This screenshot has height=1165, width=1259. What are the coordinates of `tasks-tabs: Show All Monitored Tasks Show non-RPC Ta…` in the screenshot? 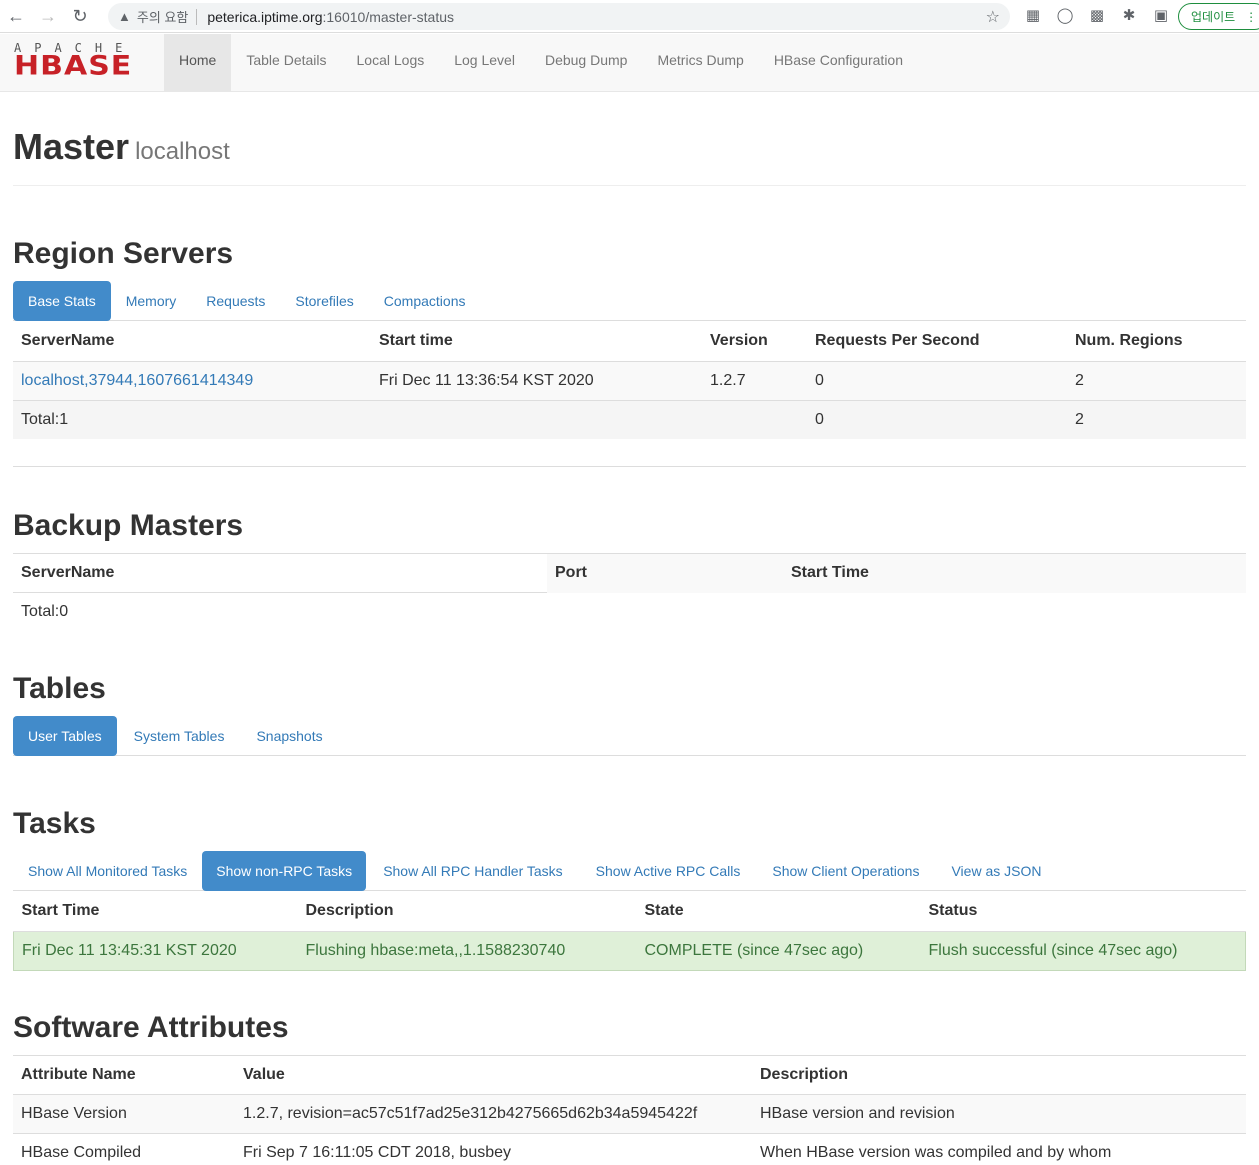 It's located at (629, 871).